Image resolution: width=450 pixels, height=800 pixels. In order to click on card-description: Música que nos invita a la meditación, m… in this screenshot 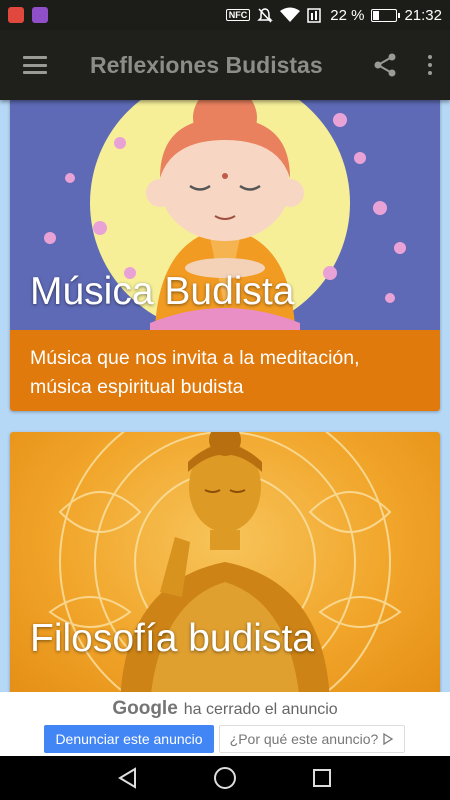, I will do `click(225, 370)`.